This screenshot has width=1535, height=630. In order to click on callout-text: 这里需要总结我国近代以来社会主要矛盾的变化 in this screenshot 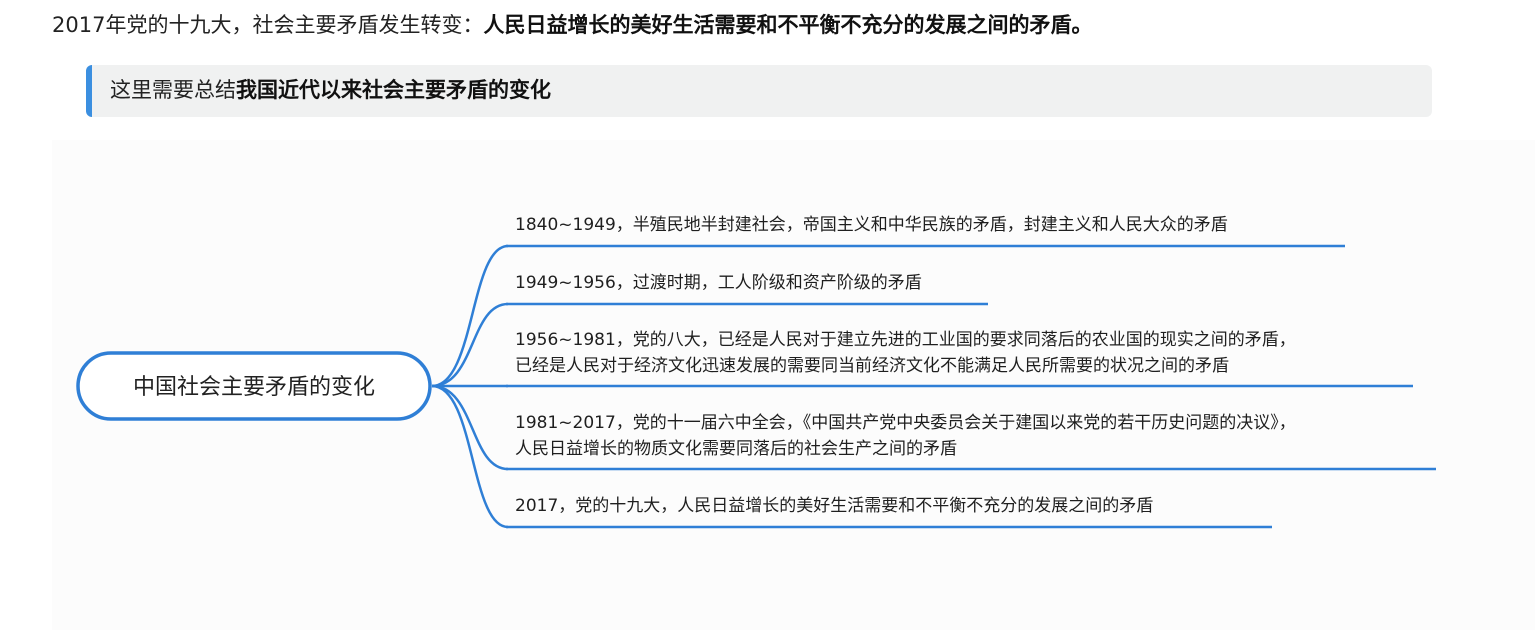, I will do `click(330, 90)`.